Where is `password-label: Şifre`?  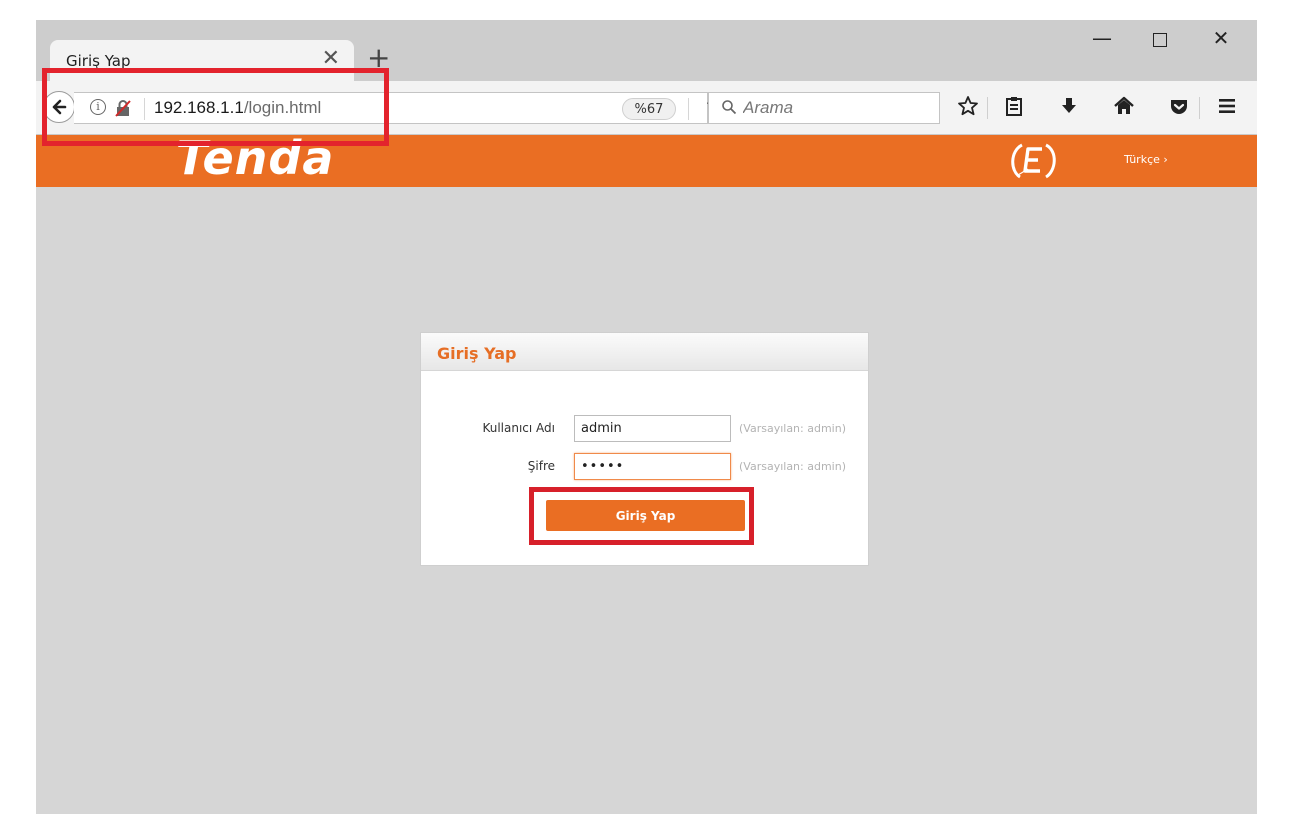
password-label: Şifre is located at coordinates (541, 466).